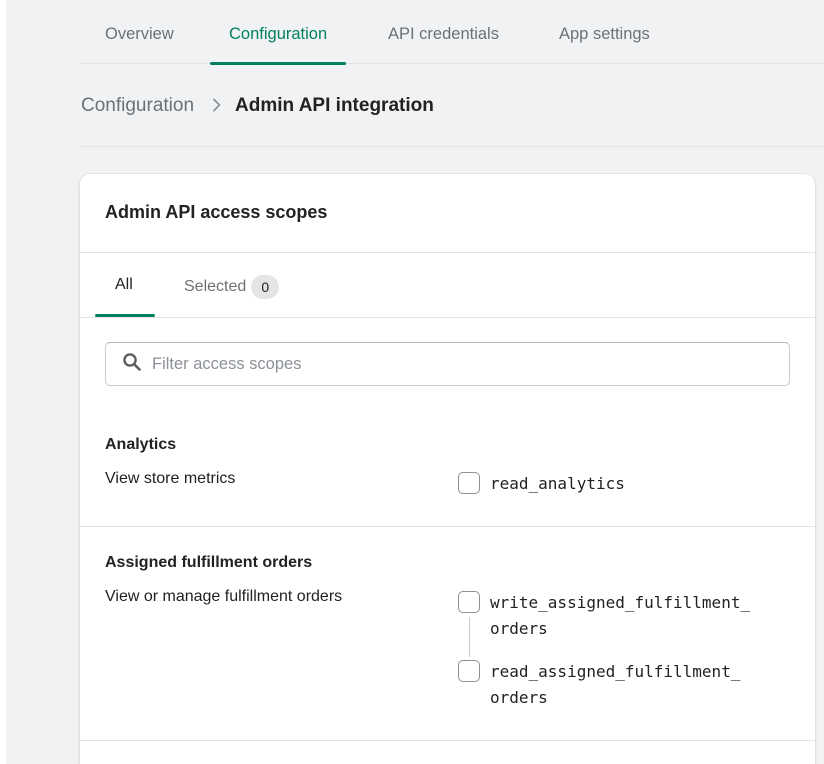  I want to click on breadcrumb: Configuration Admin API integration, so click(257, 106).